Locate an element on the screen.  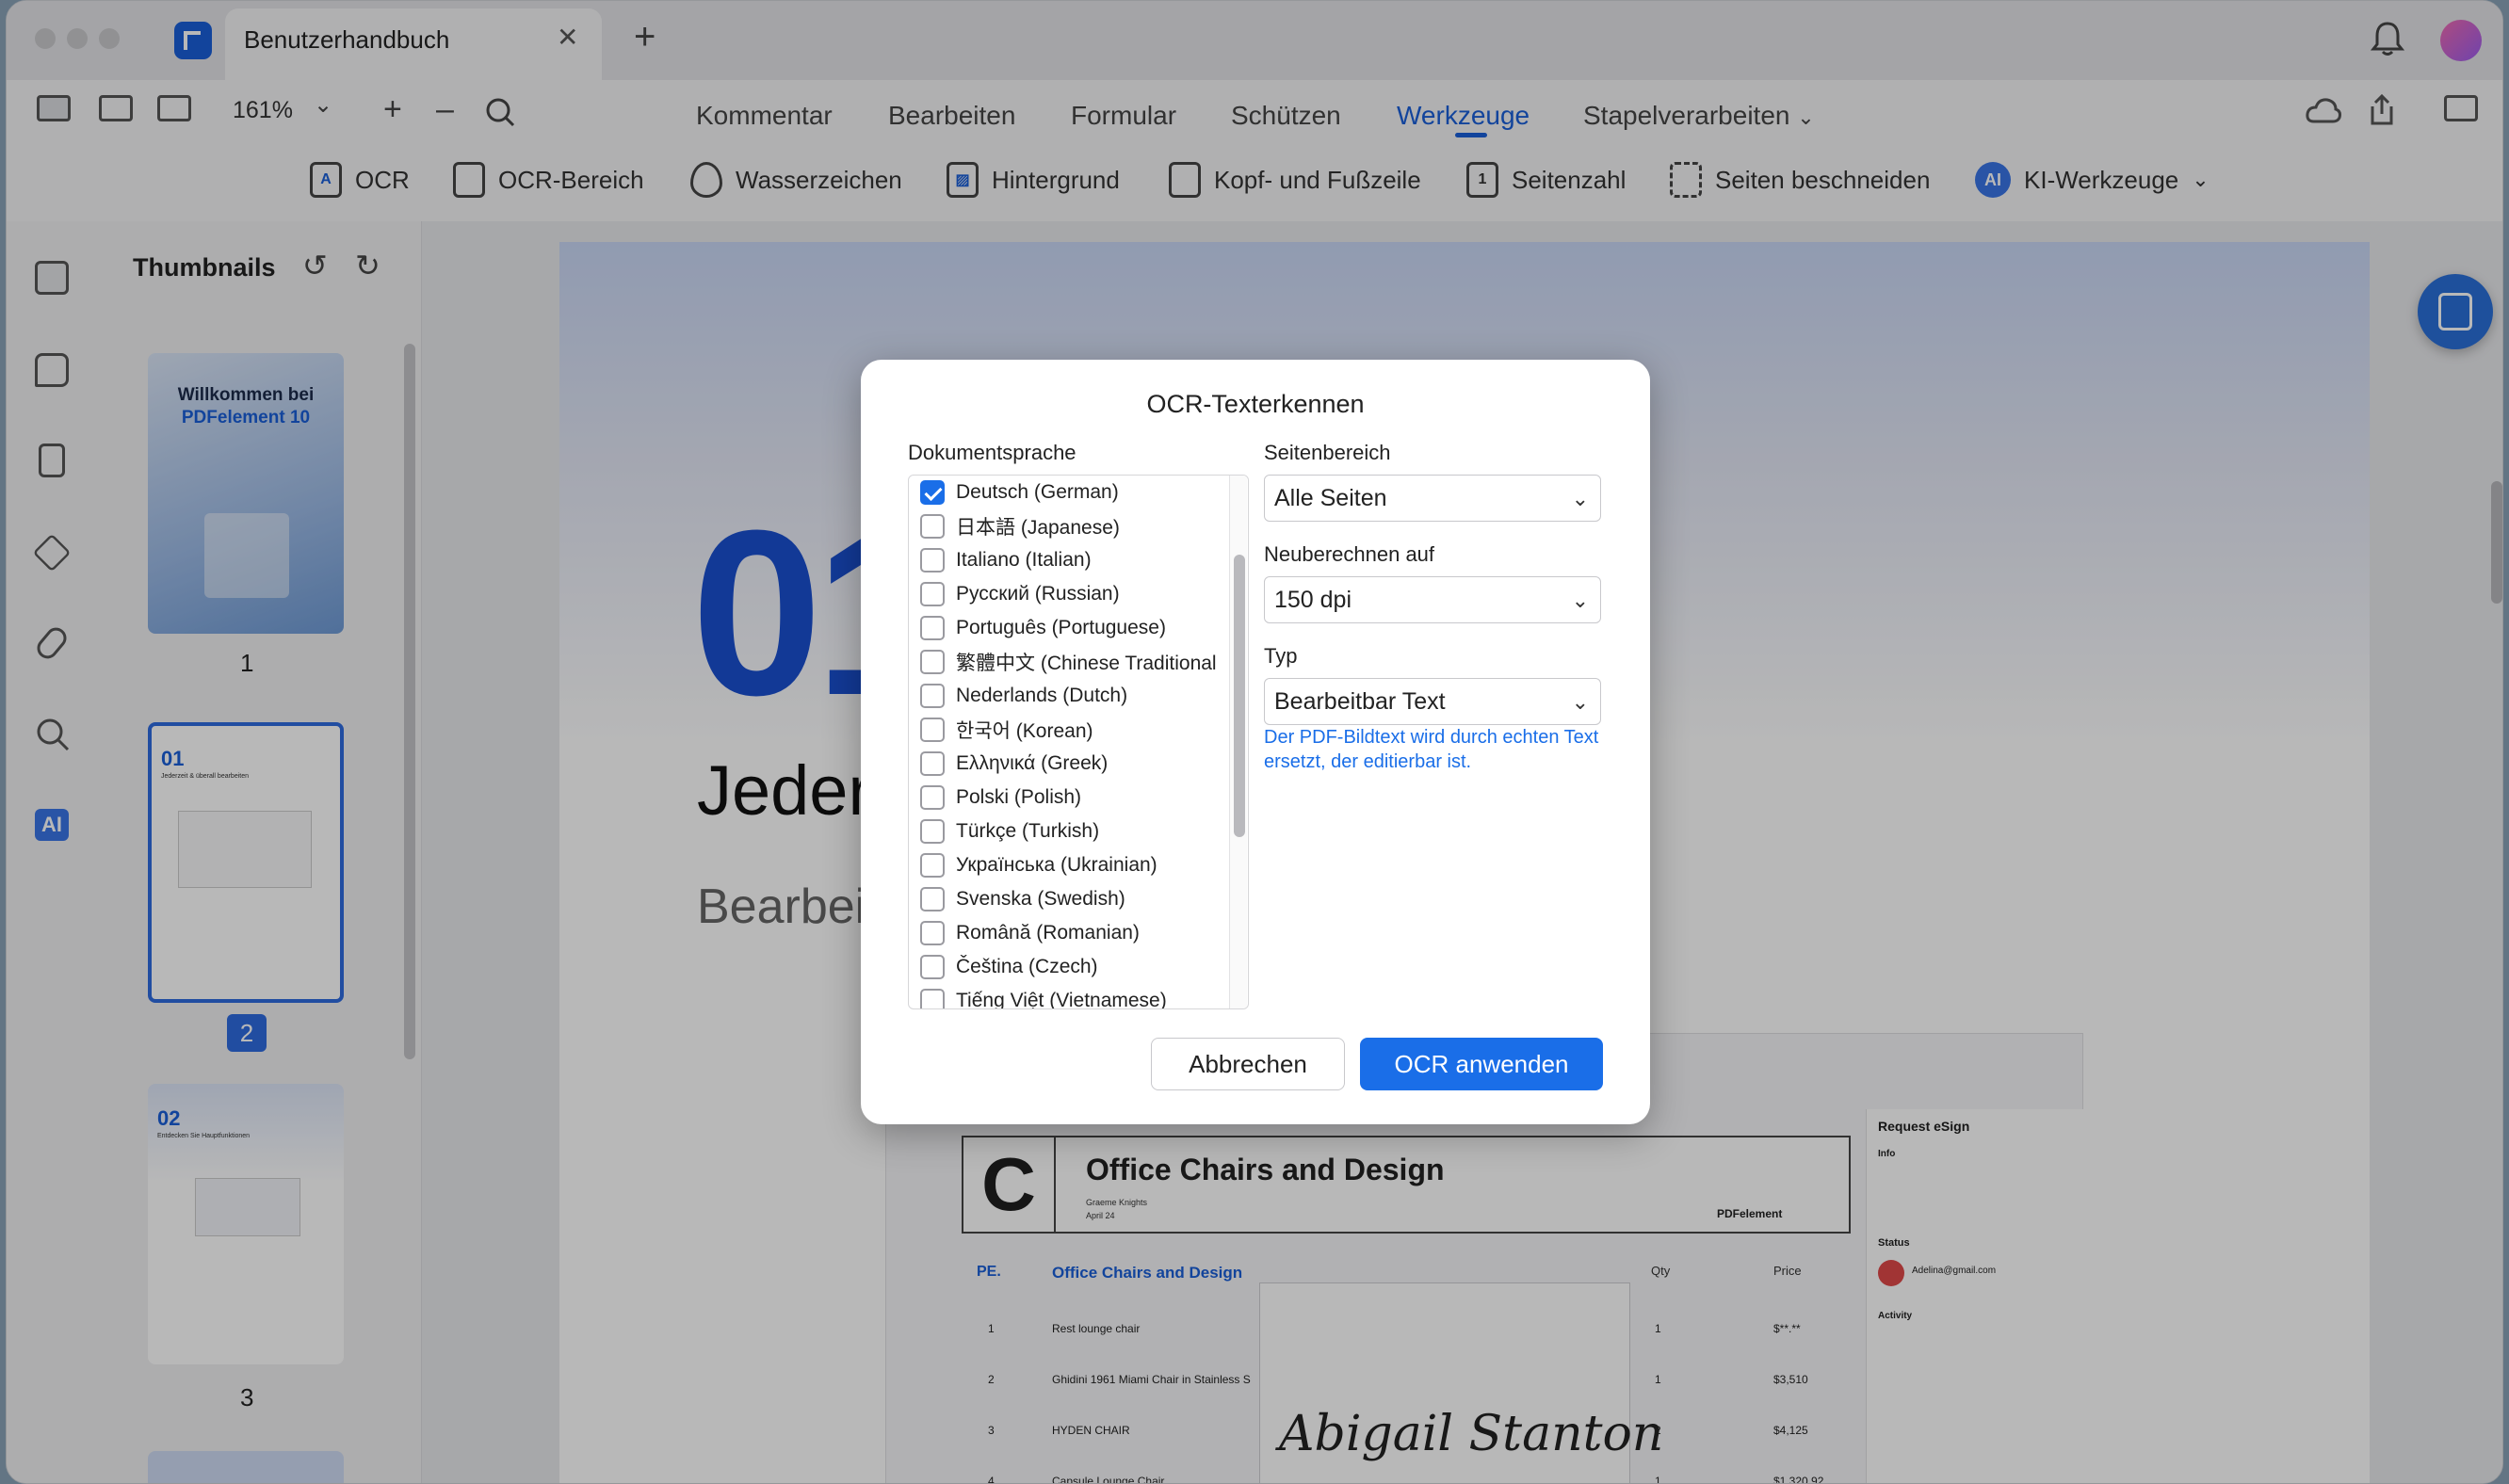
language-option-italian: Italiano (Italian) is located at coordinates (1006, 560).